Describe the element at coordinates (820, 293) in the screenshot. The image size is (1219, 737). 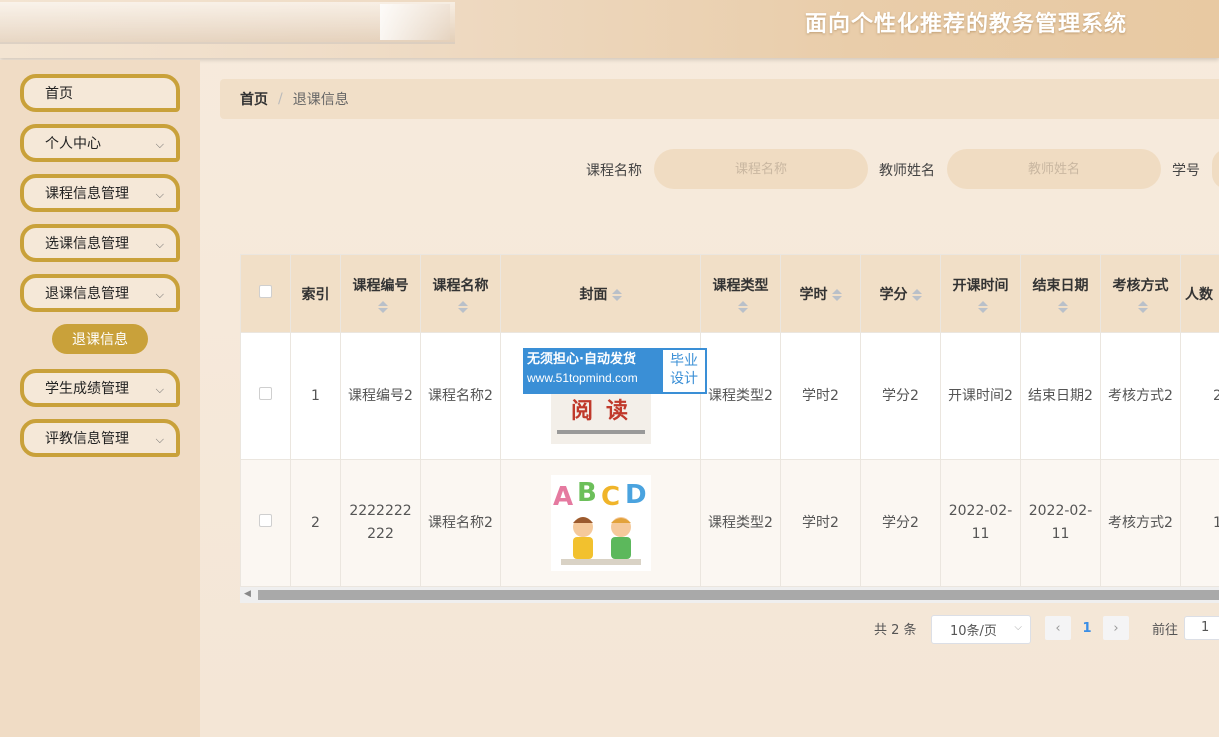
I see `header-hours: 学时` at that location.